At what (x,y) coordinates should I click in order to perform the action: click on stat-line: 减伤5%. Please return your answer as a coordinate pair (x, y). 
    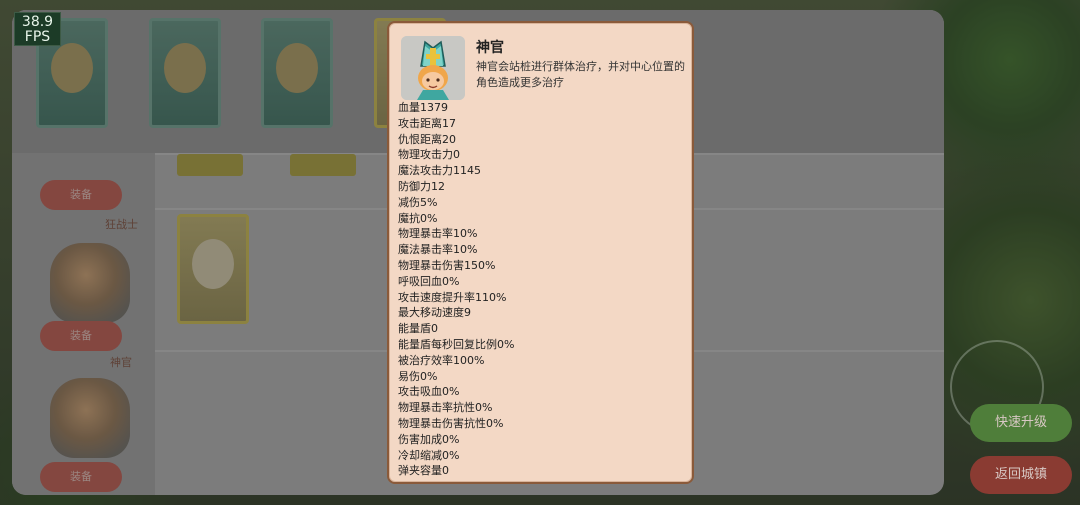
    Looking at the image, I should click on (418, 202).